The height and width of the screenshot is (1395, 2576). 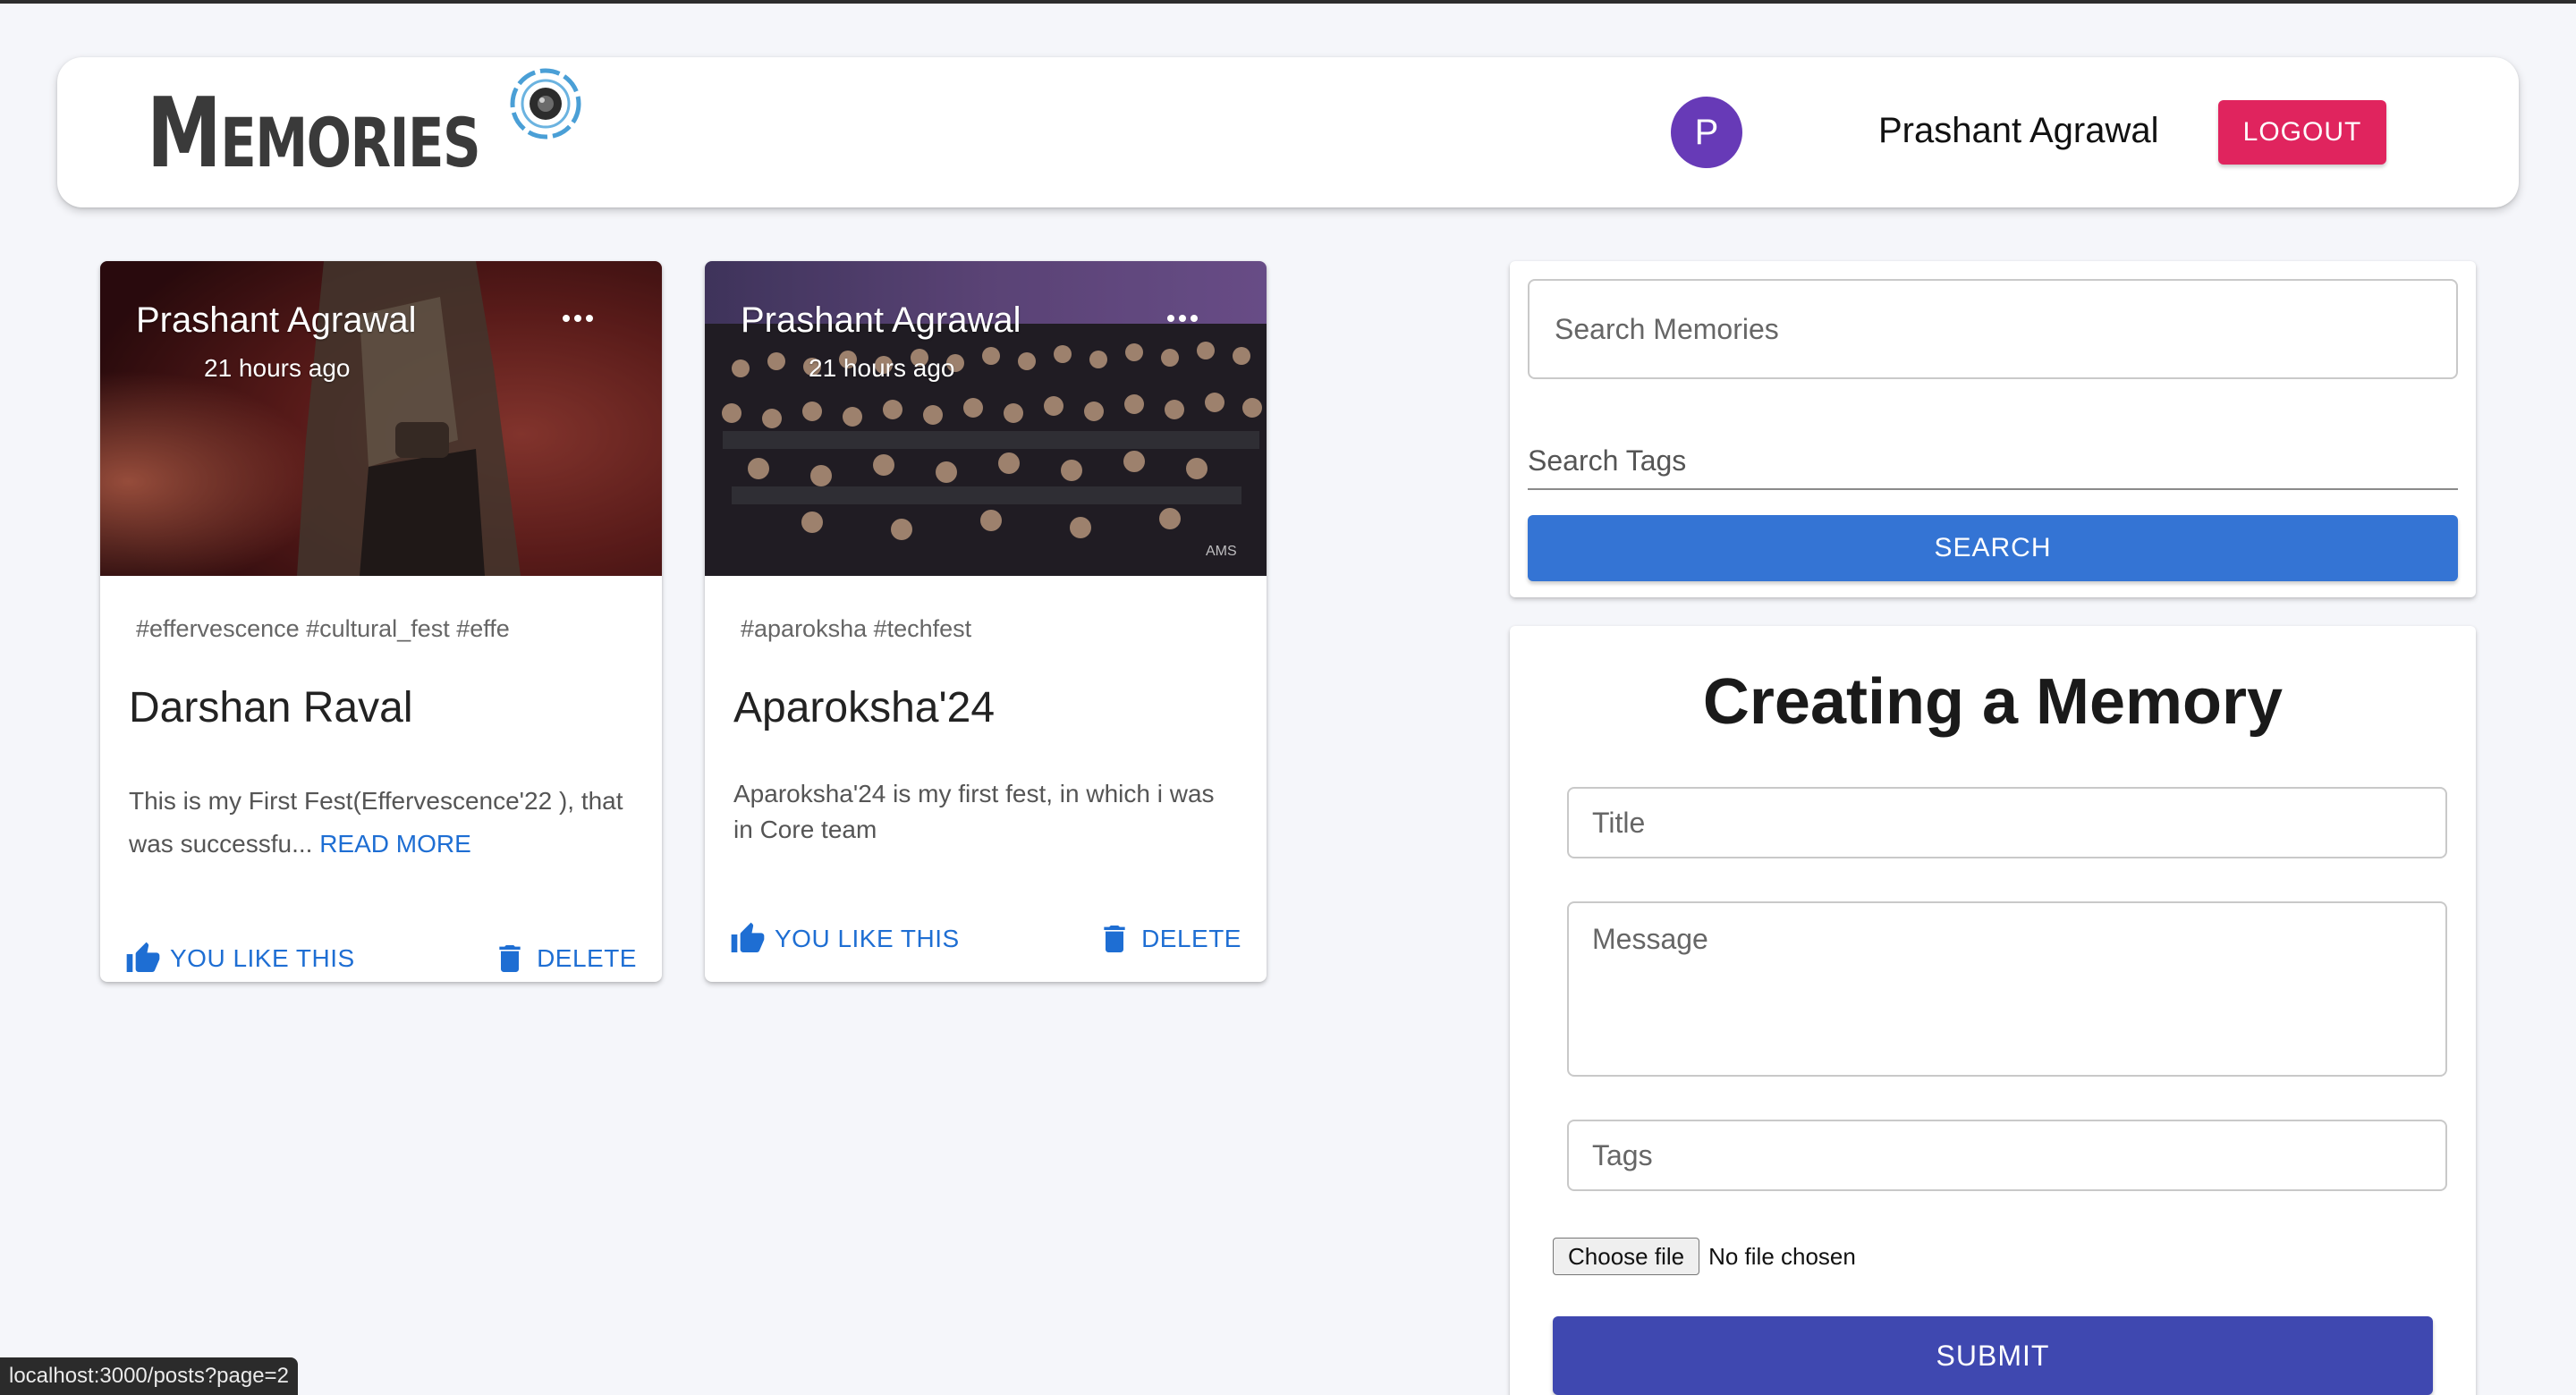 I want to click on tags-field, so click(x=2007, y=1155).